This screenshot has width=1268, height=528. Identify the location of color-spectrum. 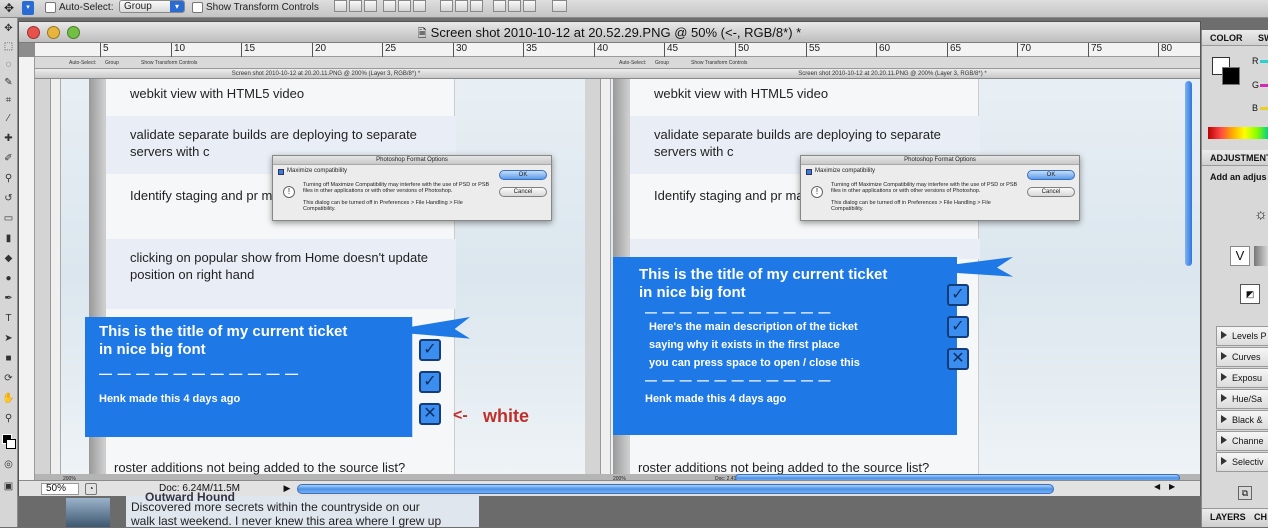
(1238, 133).